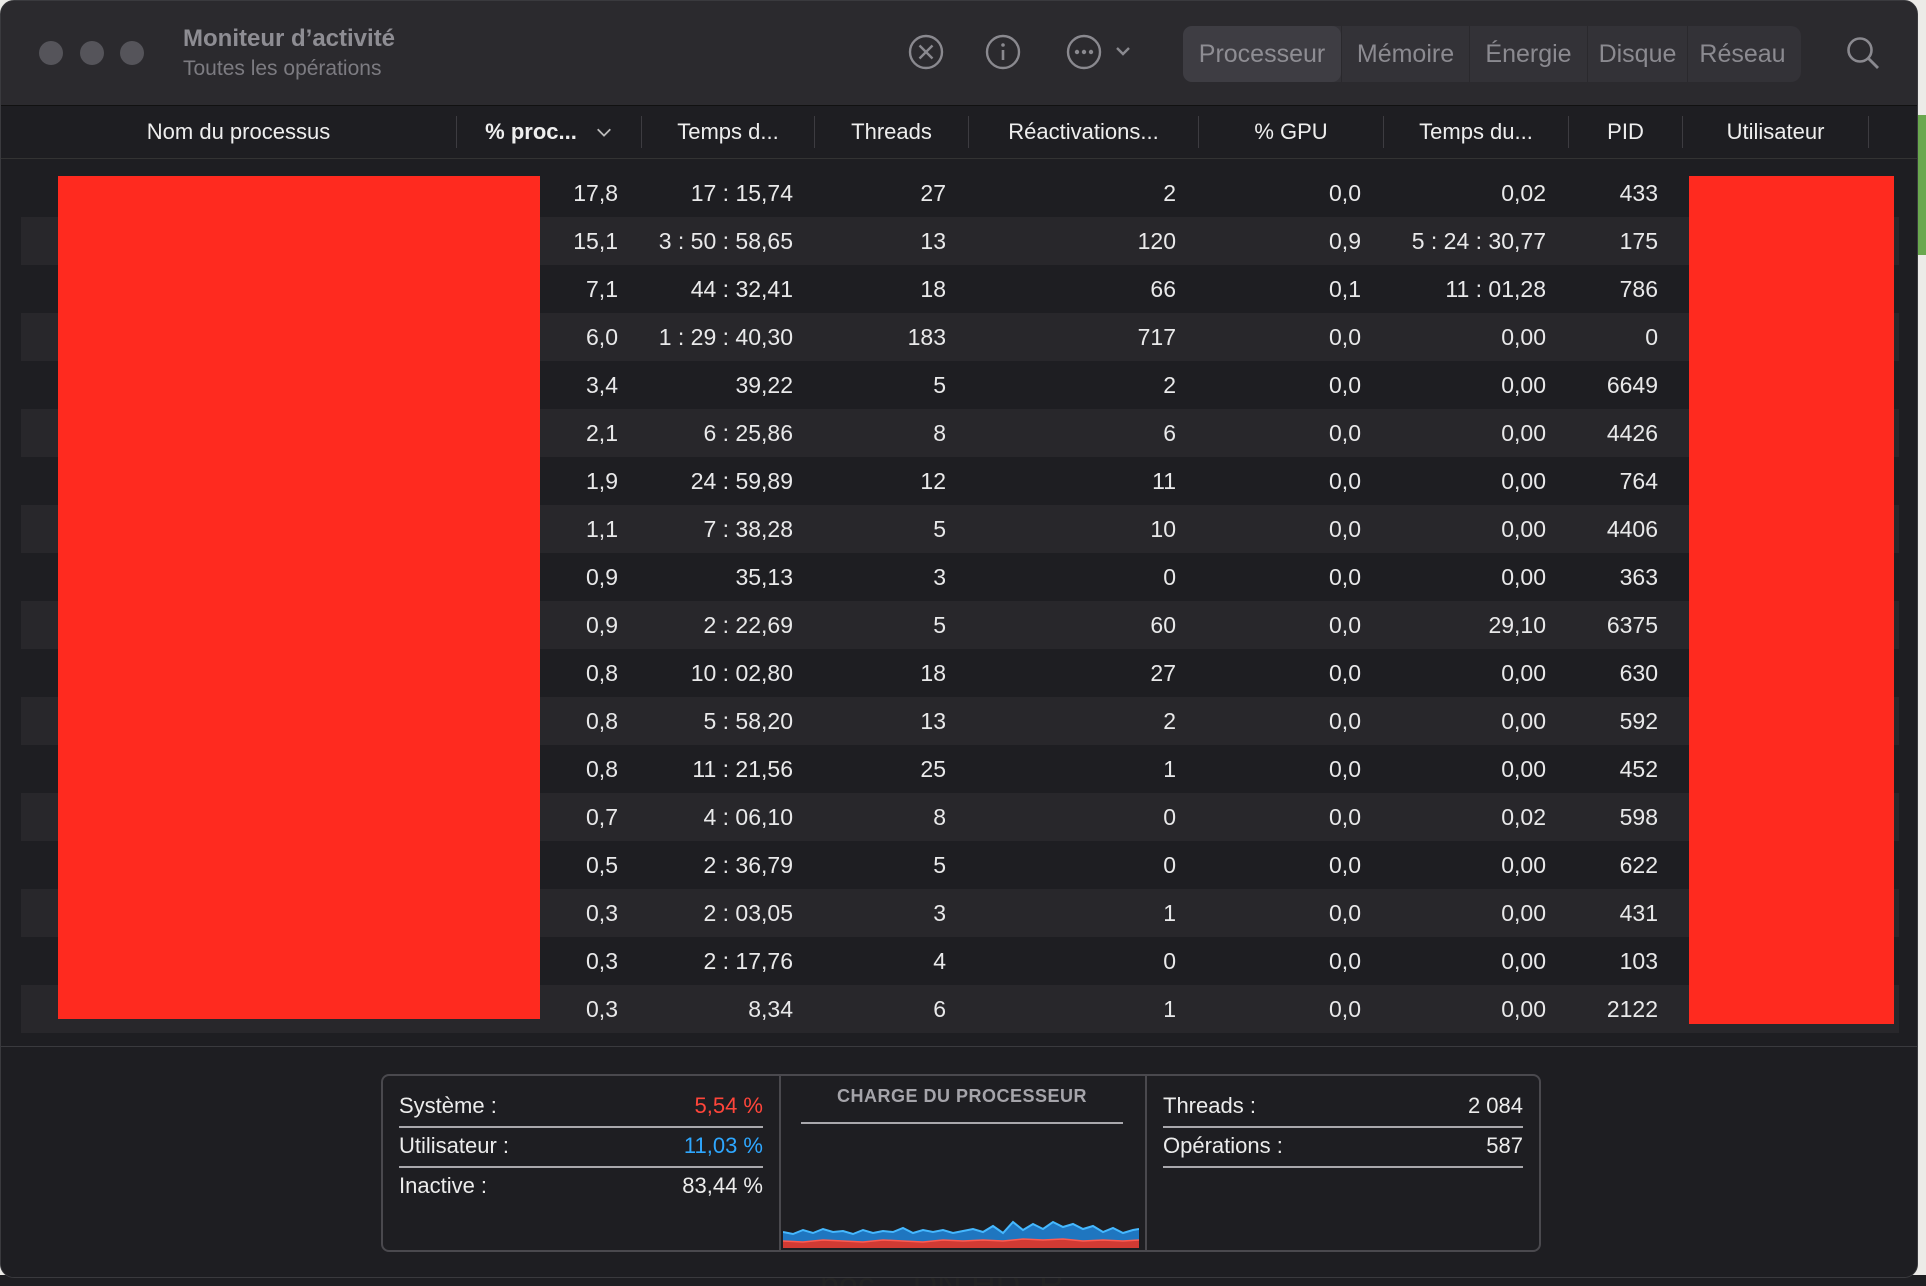 This screenshot has height=1286, width=1926. I want to click on cell-reactivations: 27, so click(1163, 673).